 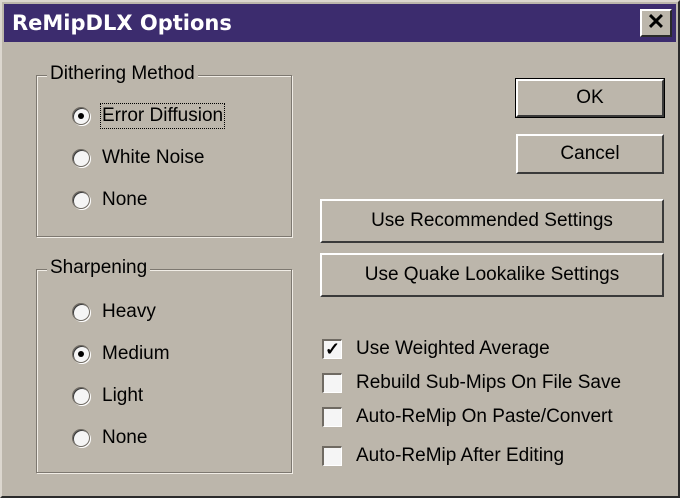 I want to click on sharpening-legend: Sharpening, so click(x=99, y=268).